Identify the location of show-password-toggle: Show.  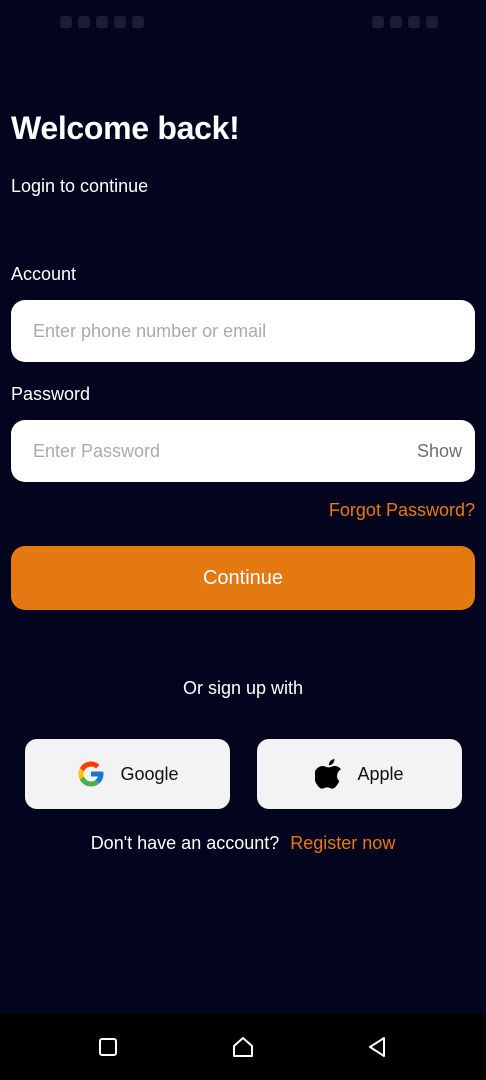
(439, 451).